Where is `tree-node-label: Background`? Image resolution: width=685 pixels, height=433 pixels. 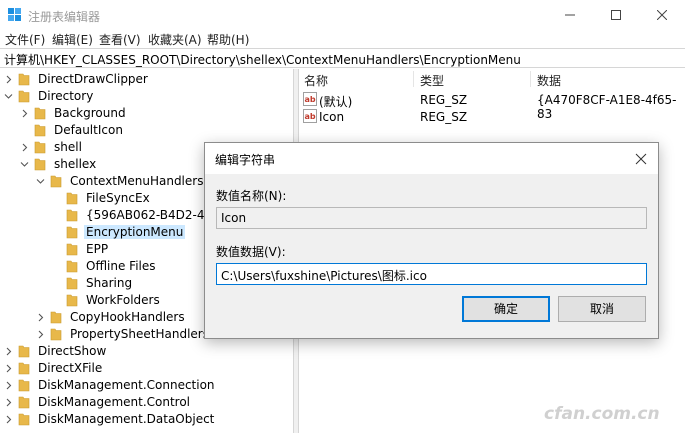
tree-node-label: Background is located at coordinates (90, 113).